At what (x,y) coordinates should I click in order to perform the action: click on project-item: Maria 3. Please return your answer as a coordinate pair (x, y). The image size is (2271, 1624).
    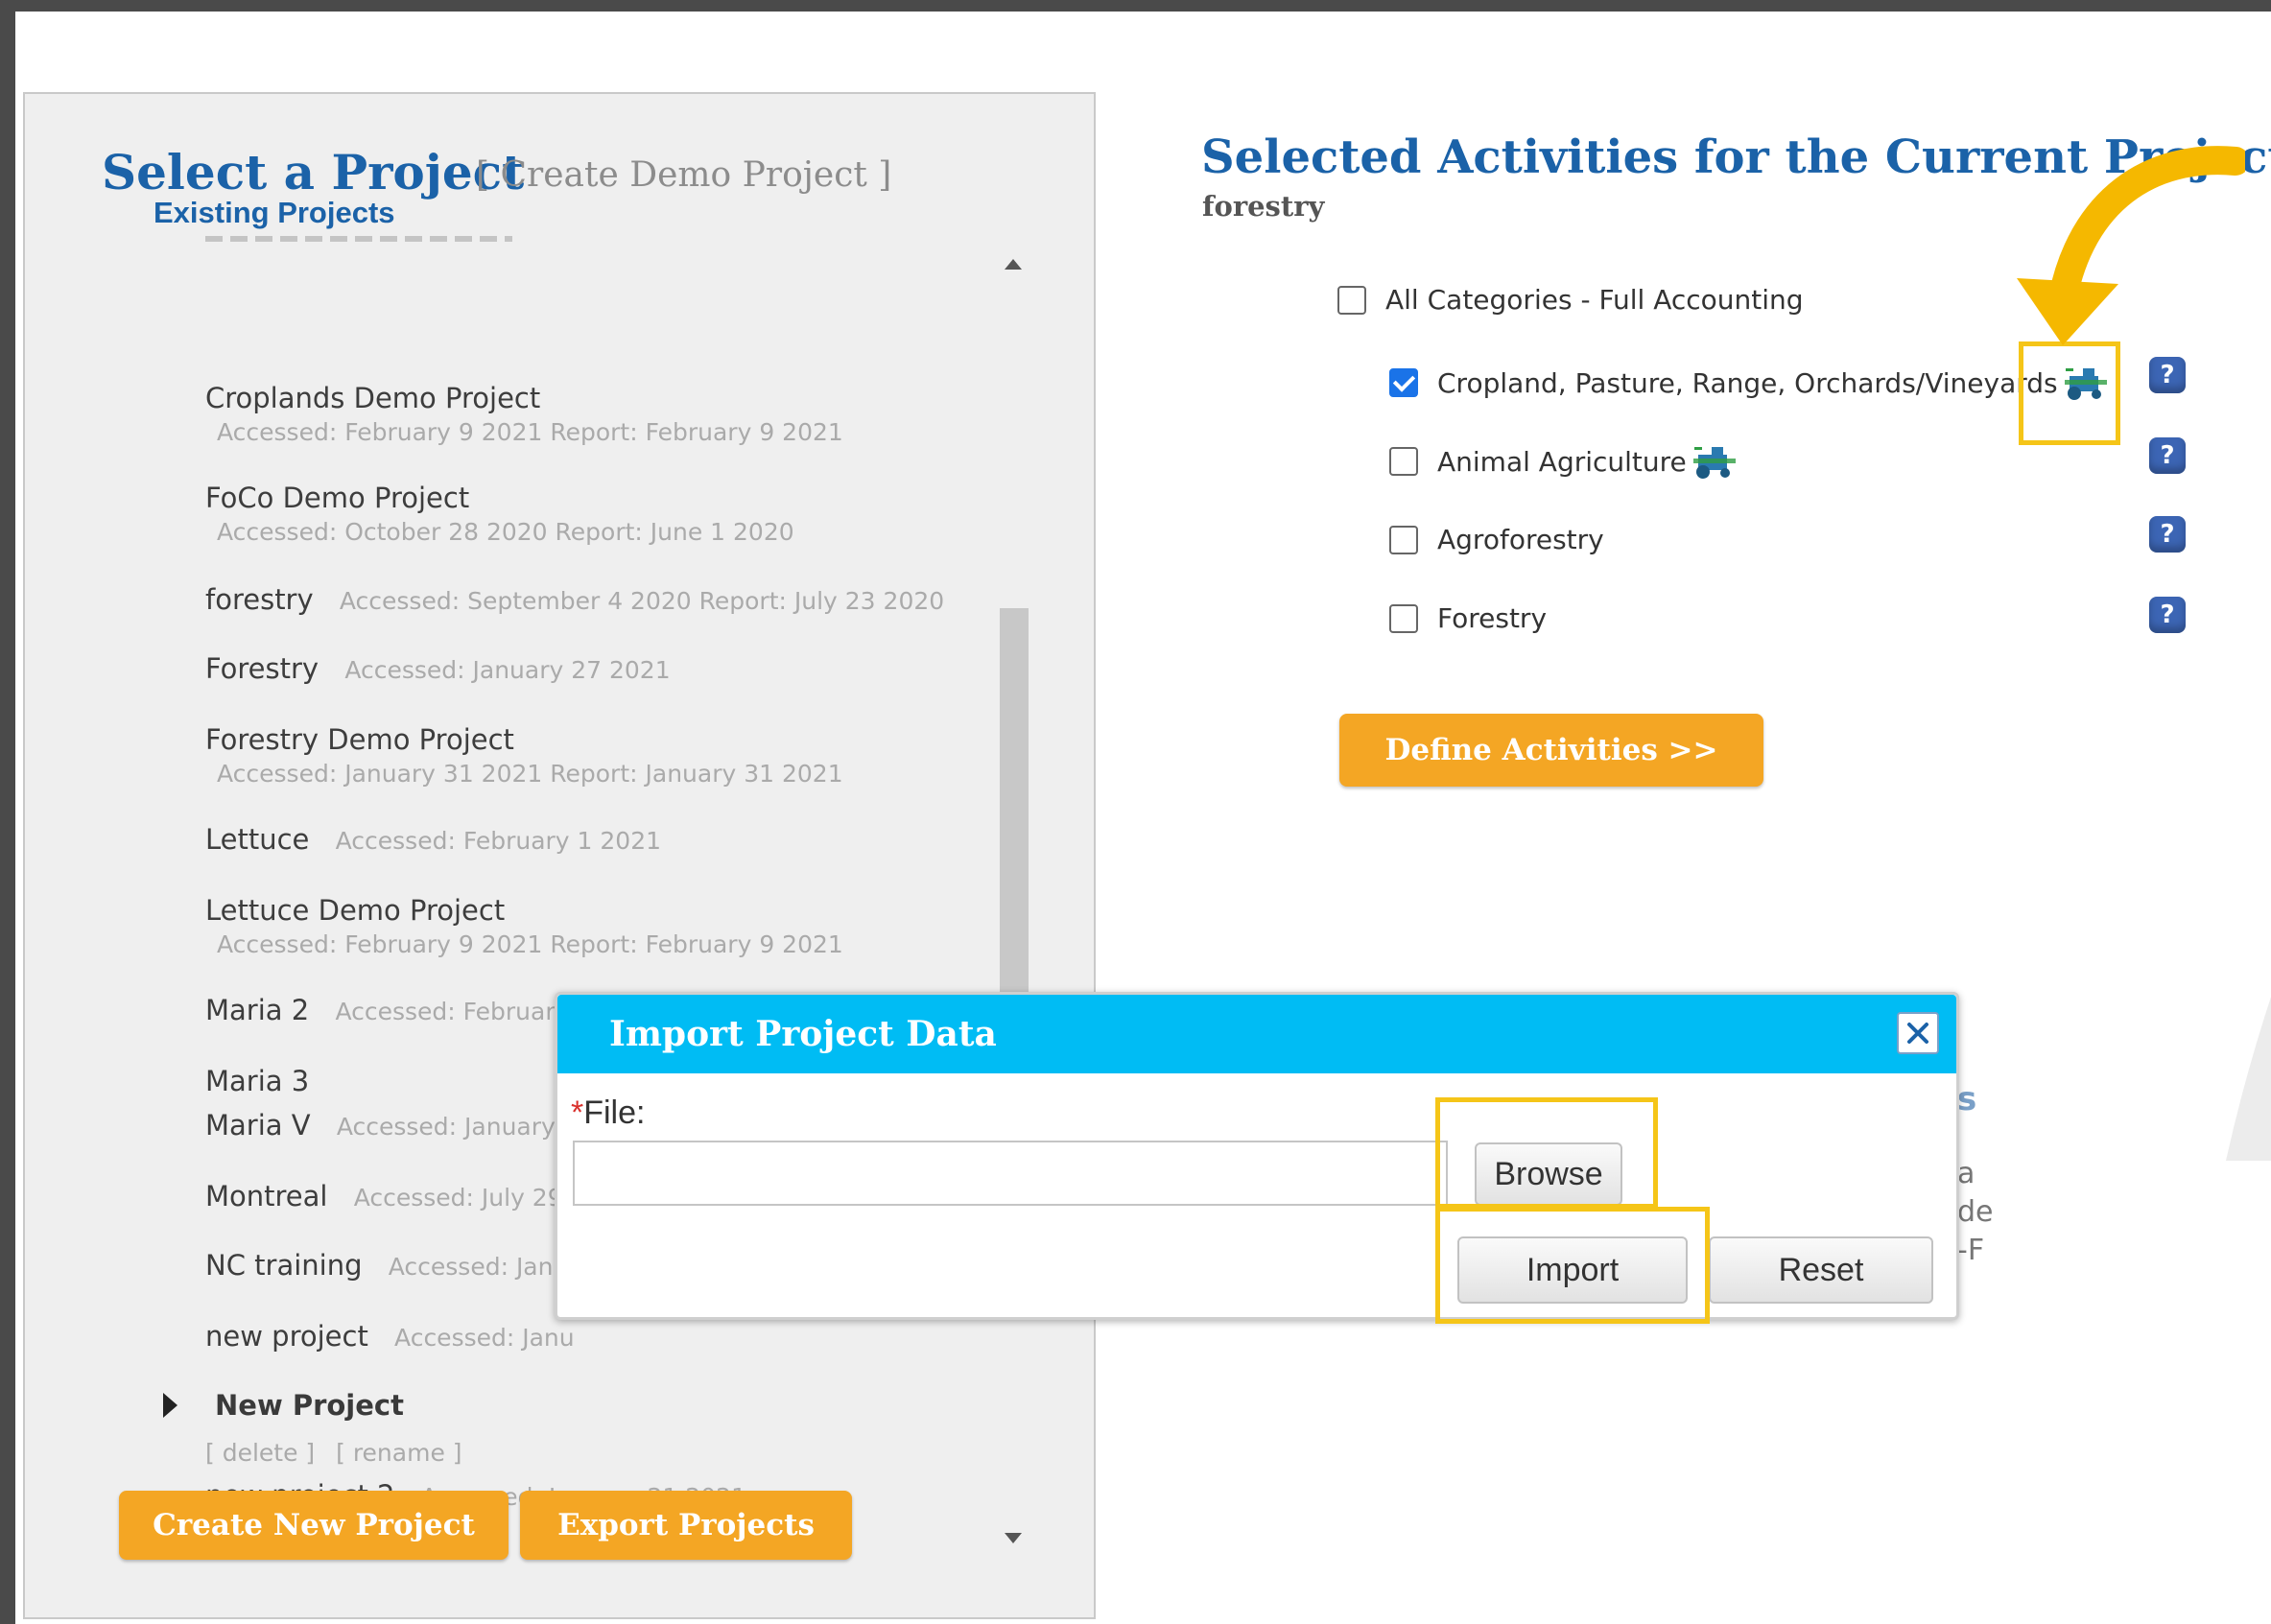
    Looking at the image, I should click on (257, 1081).